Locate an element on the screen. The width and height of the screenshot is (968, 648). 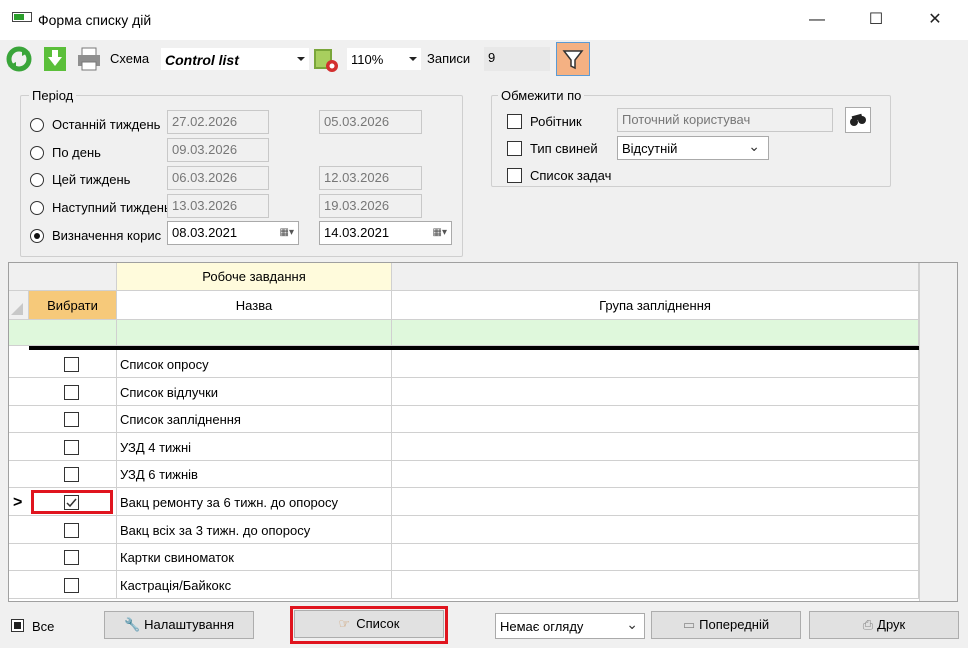
scheme-select: Control list is located at coordinates (235, 59).